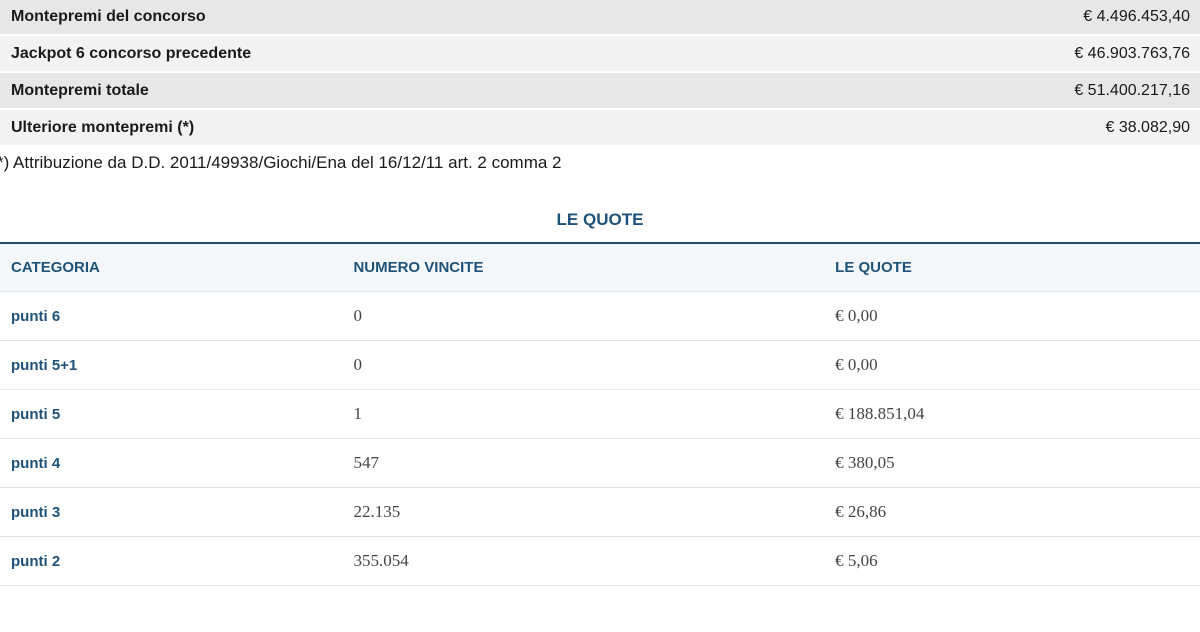 Image resolution: width=1200 pixels, height=632 pixels. What do you see at coordinates (1012, 463) in the screenshot?
I see `cell-quota: € 380,05` at bounding box center [1012, 463].